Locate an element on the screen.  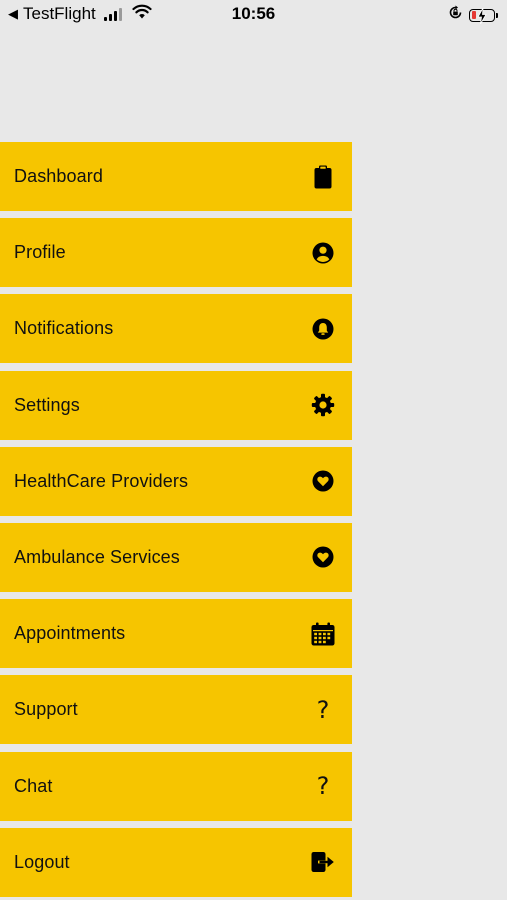
bell-icon is located at coordinates (323, 329).